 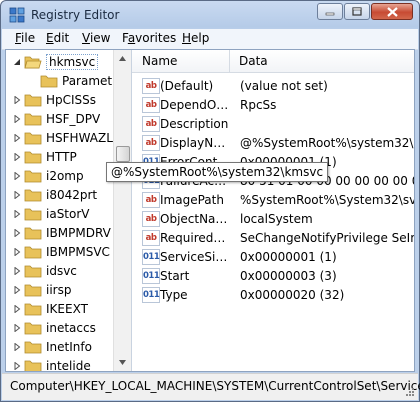 What do you see at coordinates (122, 210) in the screenshot?
I see `tree-vertical-scrollbar` at bounding box center [122, 210].